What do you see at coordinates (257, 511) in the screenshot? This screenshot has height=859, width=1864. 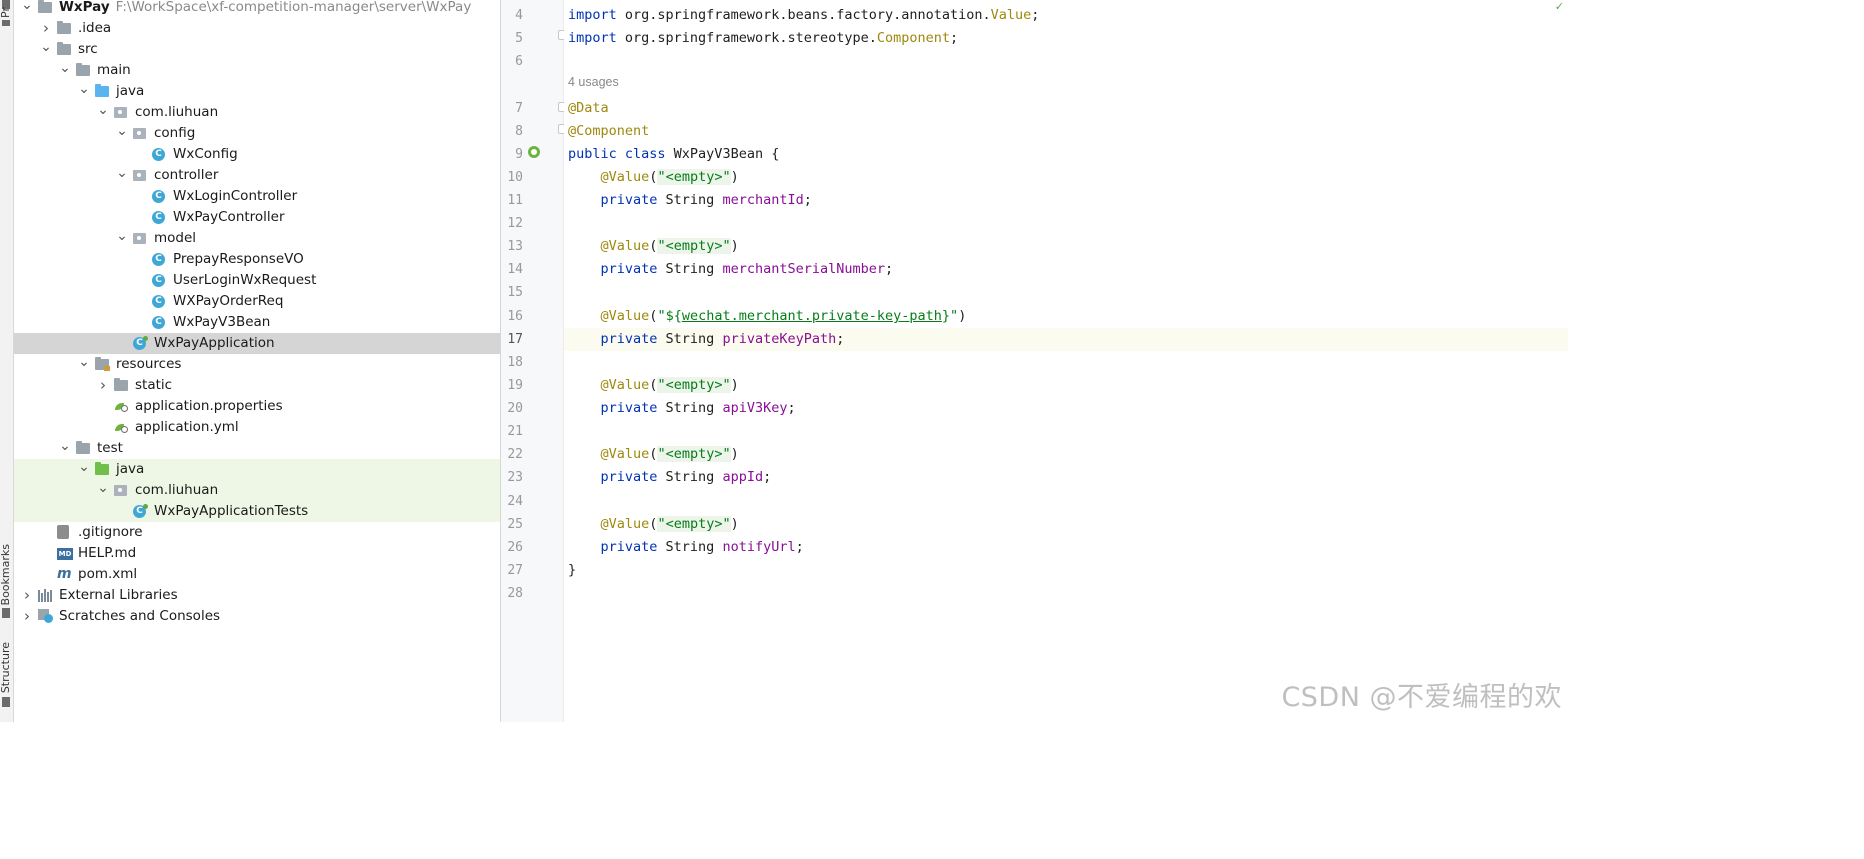 I see `tree-node: C WxPayApplicationTests` at bounding box center [257, 511].